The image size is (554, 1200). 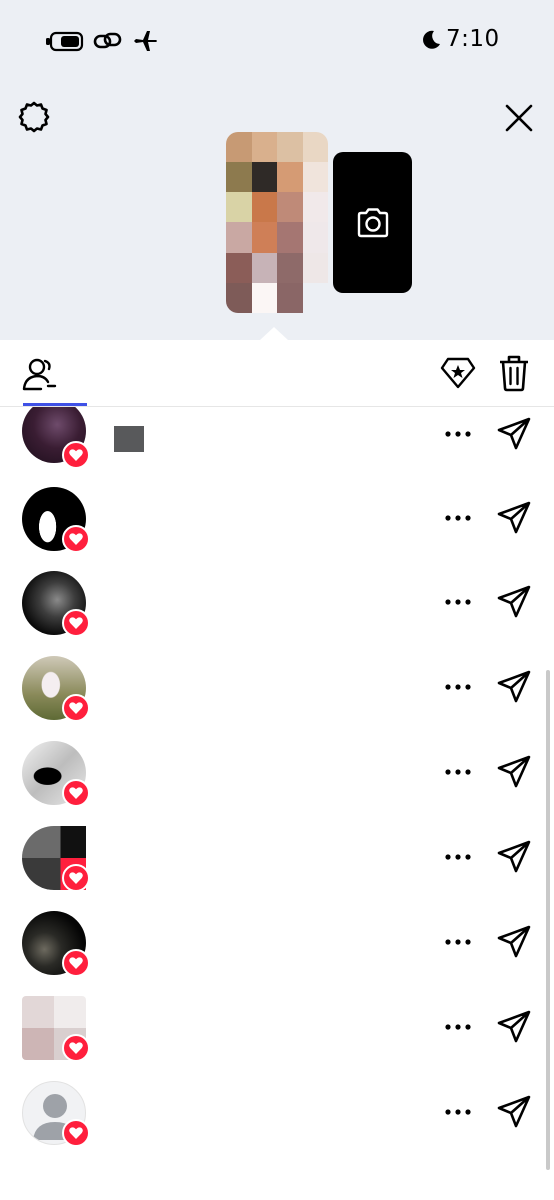 What do you see at coordinates (107, 40) in the screenshot?
I see `link-icon` at bounding box center [107, 40].